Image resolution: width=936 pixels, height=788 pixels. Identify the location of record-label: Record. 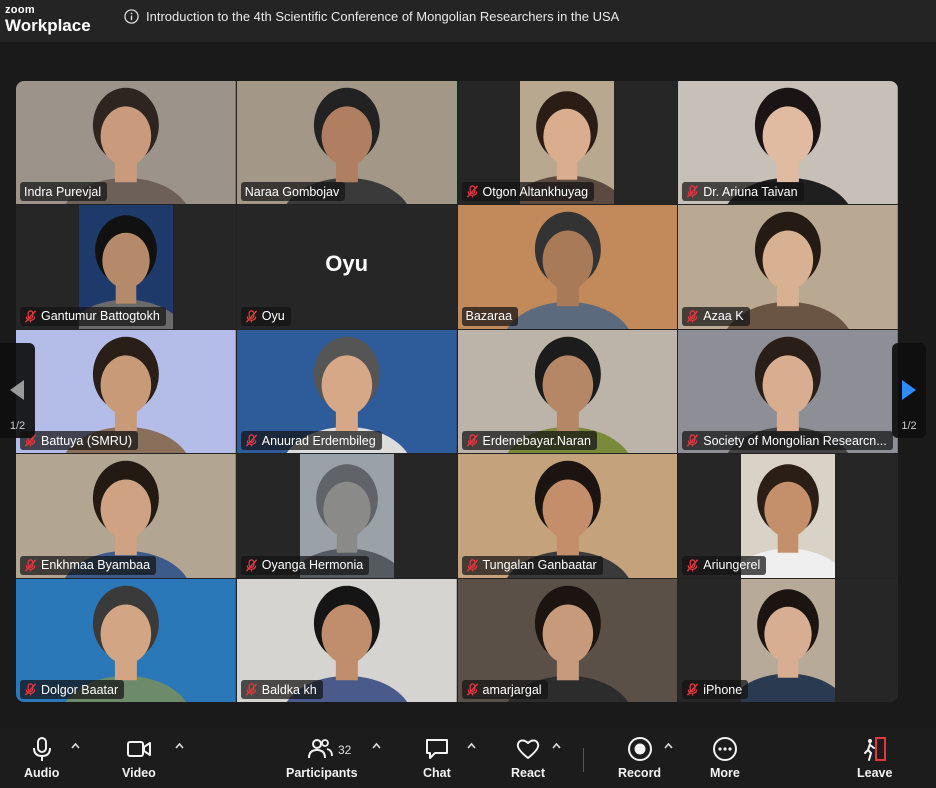
(640, 773).